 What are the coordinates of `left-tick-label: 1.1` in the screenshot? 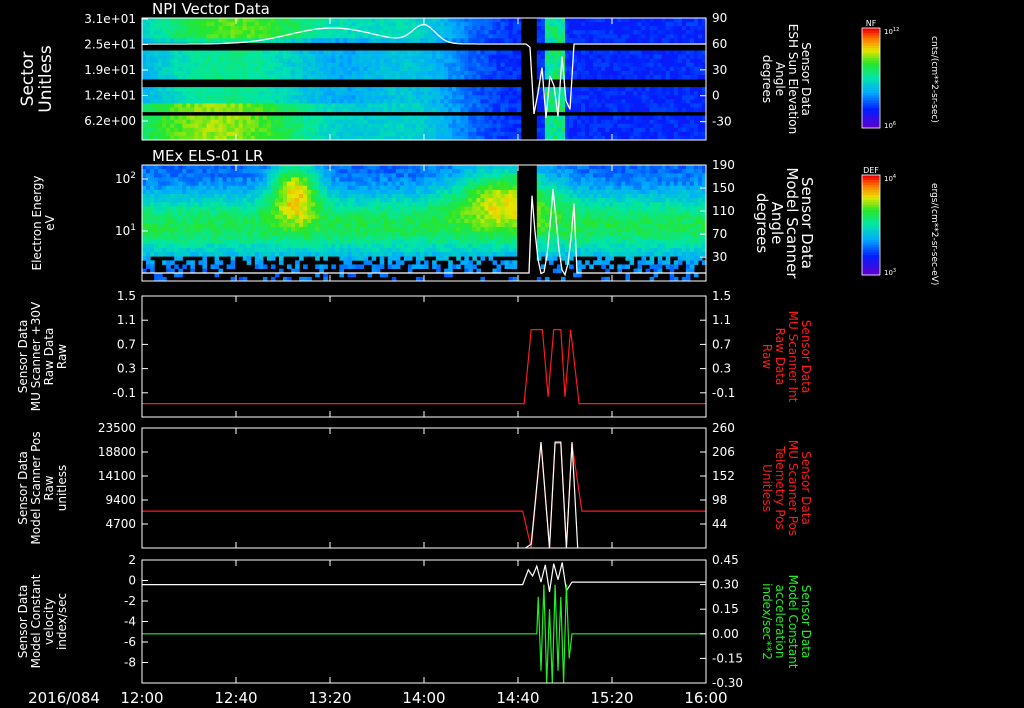 It's located at (126, 320).